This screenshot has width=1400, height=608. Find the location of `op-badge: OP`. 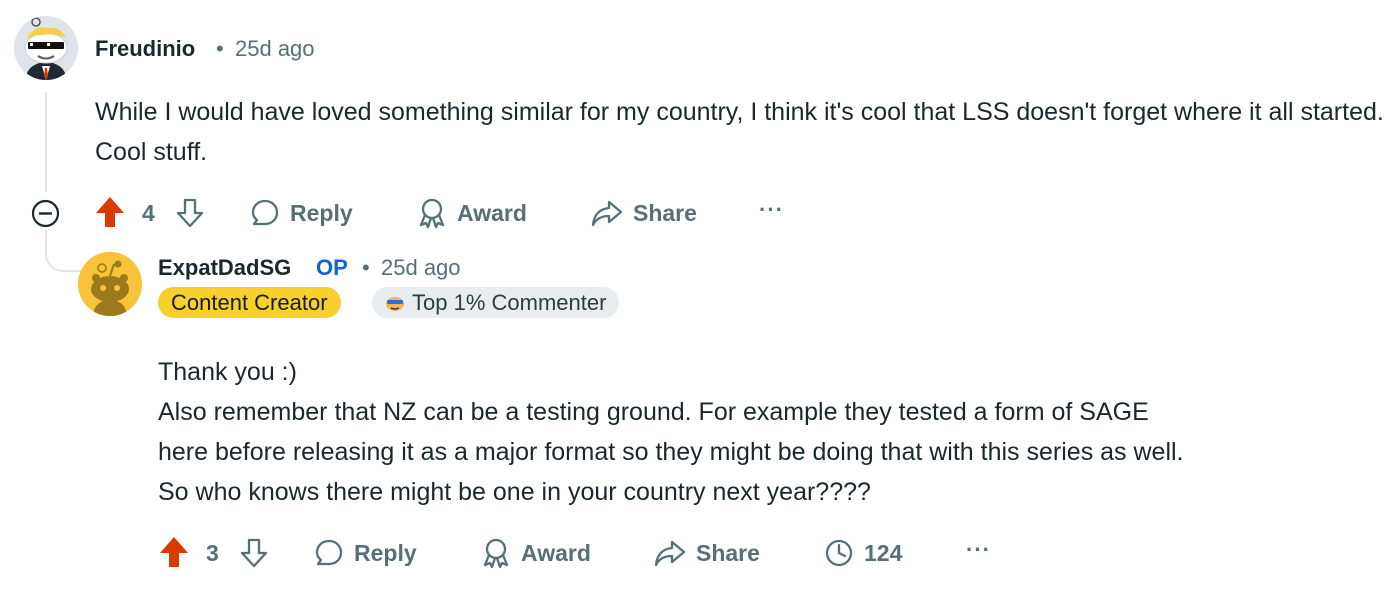

op-badge: OP is located at coordinates (332, 267).